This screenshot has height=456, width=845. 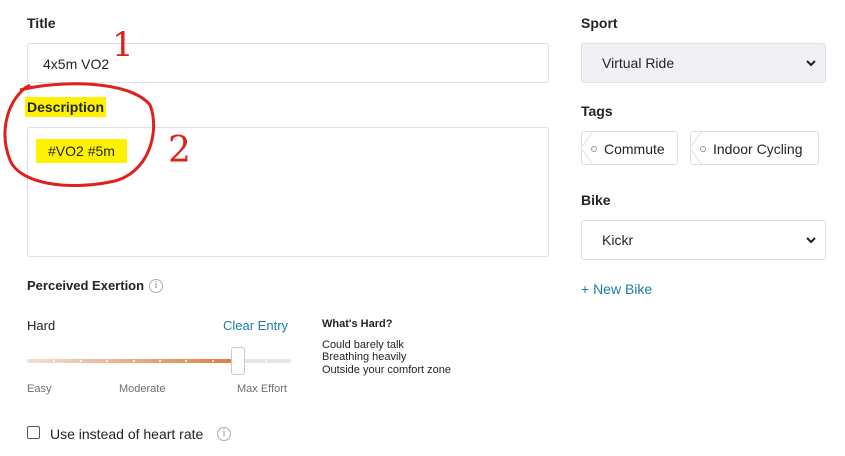 What do you see at coordinates (634, 149) in the screenshot?
I see `tag-label: Commute` at bounding box center [634, 149].